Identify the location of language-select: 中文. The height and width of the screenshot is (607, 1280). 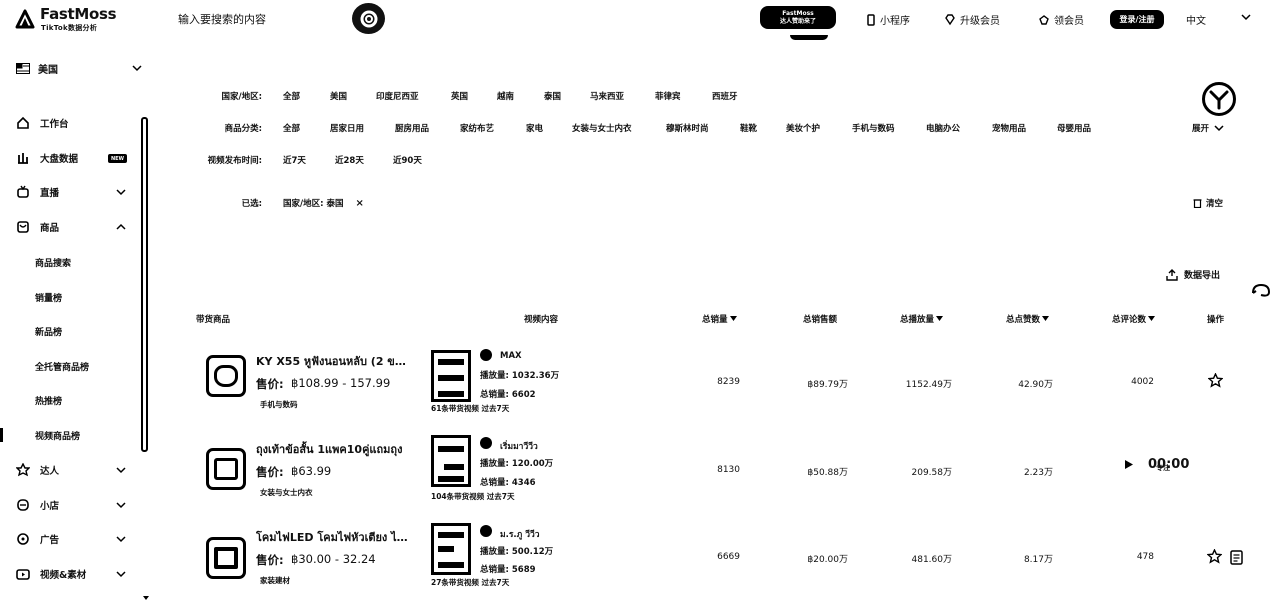
(1196, 19).